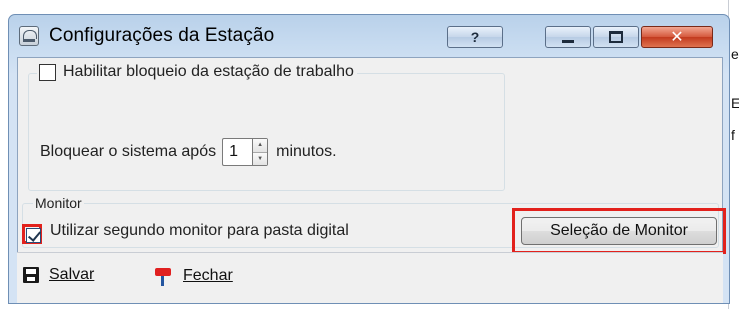  Describe the element at coordinates (31, 275) in the screenshot. I see `floppy-disk-icon` at that location.